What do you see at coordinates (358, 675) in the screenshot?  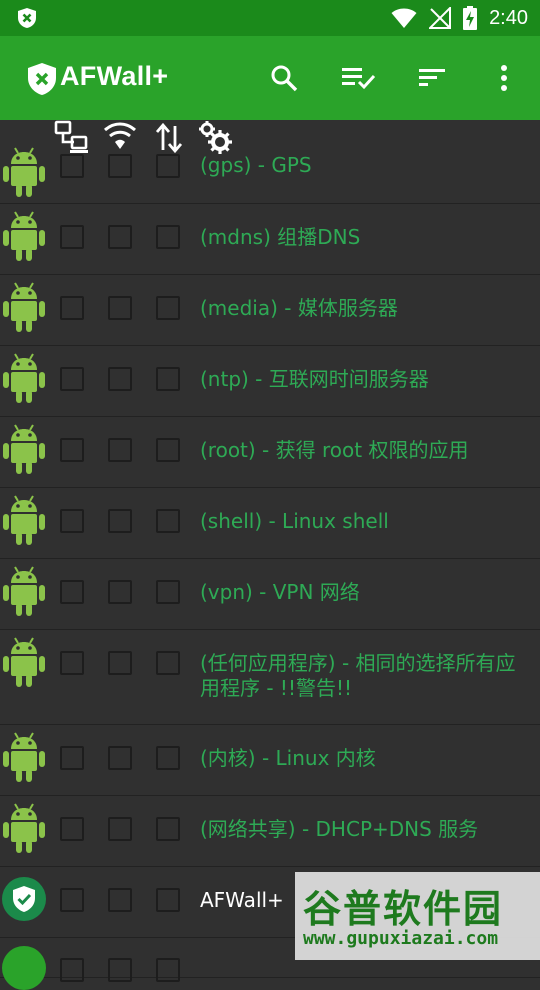 I see `app-name: (任何应用程序) - 相同的选择所有应用程序 - !!警告!!` at bounding box center [358, 675].